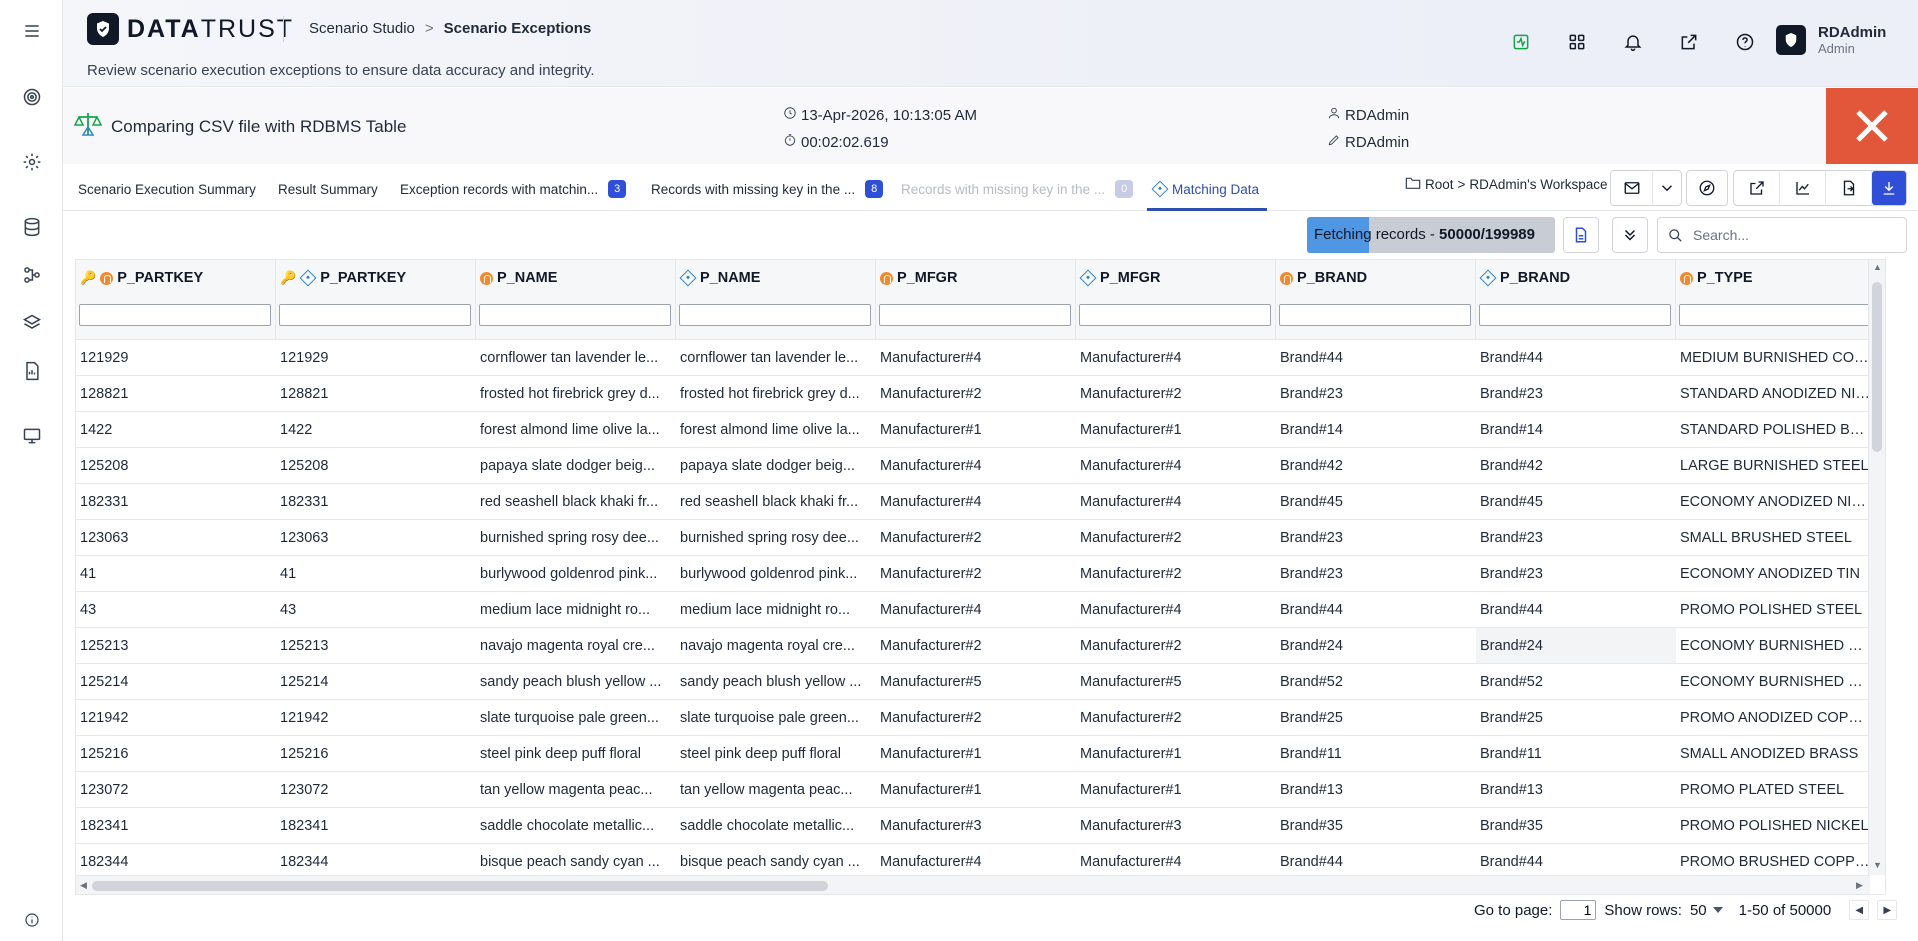 The height and width of the screenshot is (941, 1918). Describe the element at coordinates (1506, 184) in the screenshot. I see `workspace-path: Root > RDAdmin's Workspace` at that location.